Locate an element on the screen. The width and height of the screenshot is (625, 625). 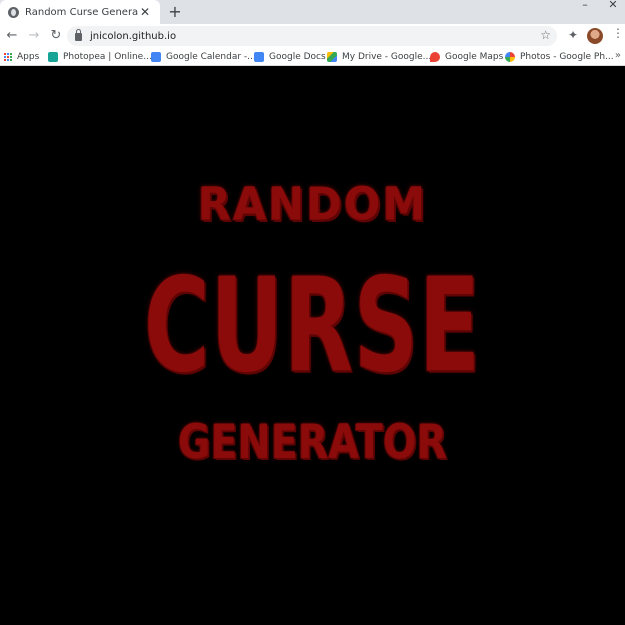
active-tab: Random Curse Generator ✕ is located at coordinates (80, 12).